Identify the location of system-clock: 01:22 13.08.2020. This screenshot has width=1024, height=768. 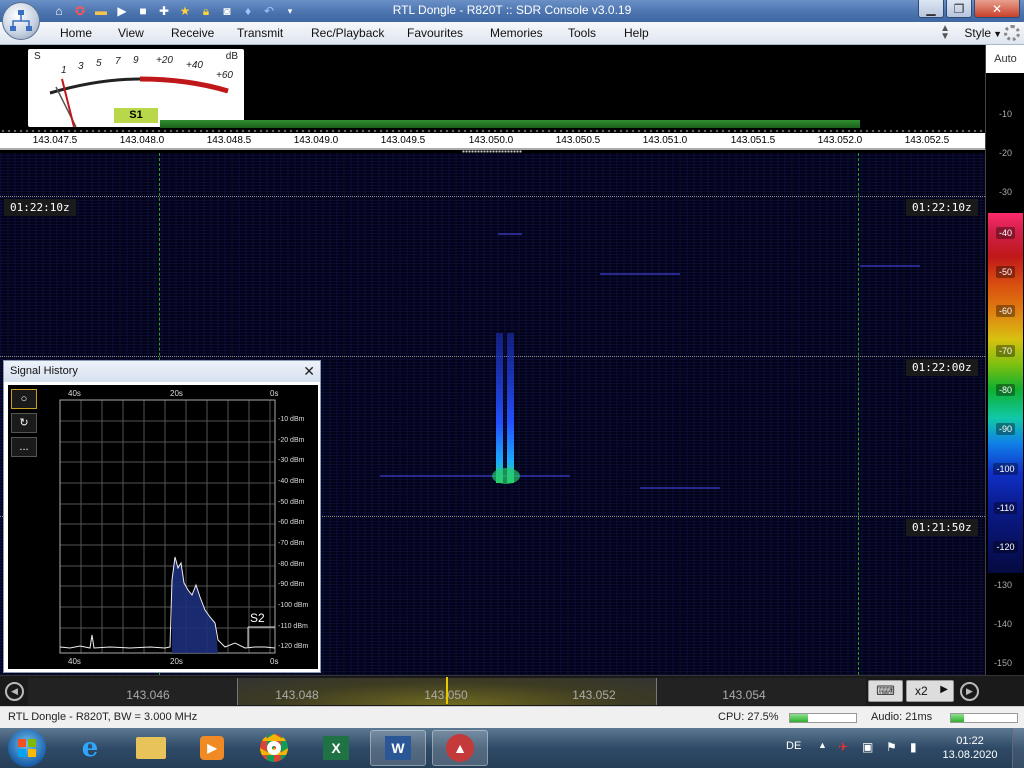
(970, 748).